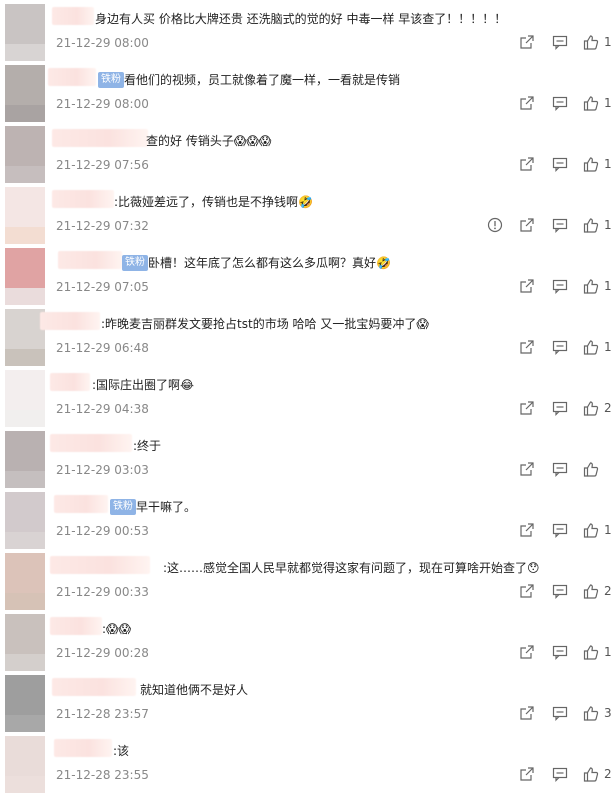 This screenshot has width=614, height=795. What do you see at coordinates (345, 568) in the screenshot?
I see `comment-text-content: :这……感觉全国人民早就都觉得这家有问题了，现在可算啥开始查了` at bounding box center [345, 568].